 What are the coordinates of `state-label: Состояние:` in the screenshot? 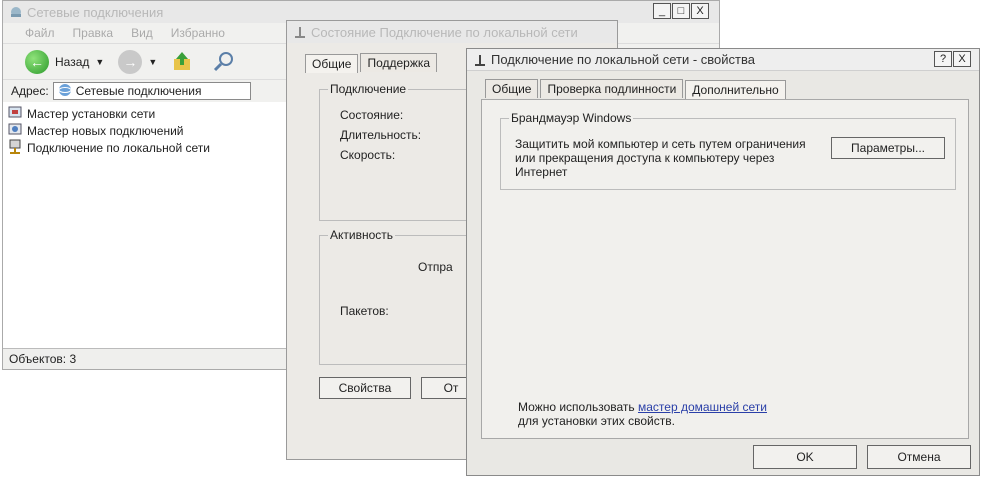 It's located at (372, 115).